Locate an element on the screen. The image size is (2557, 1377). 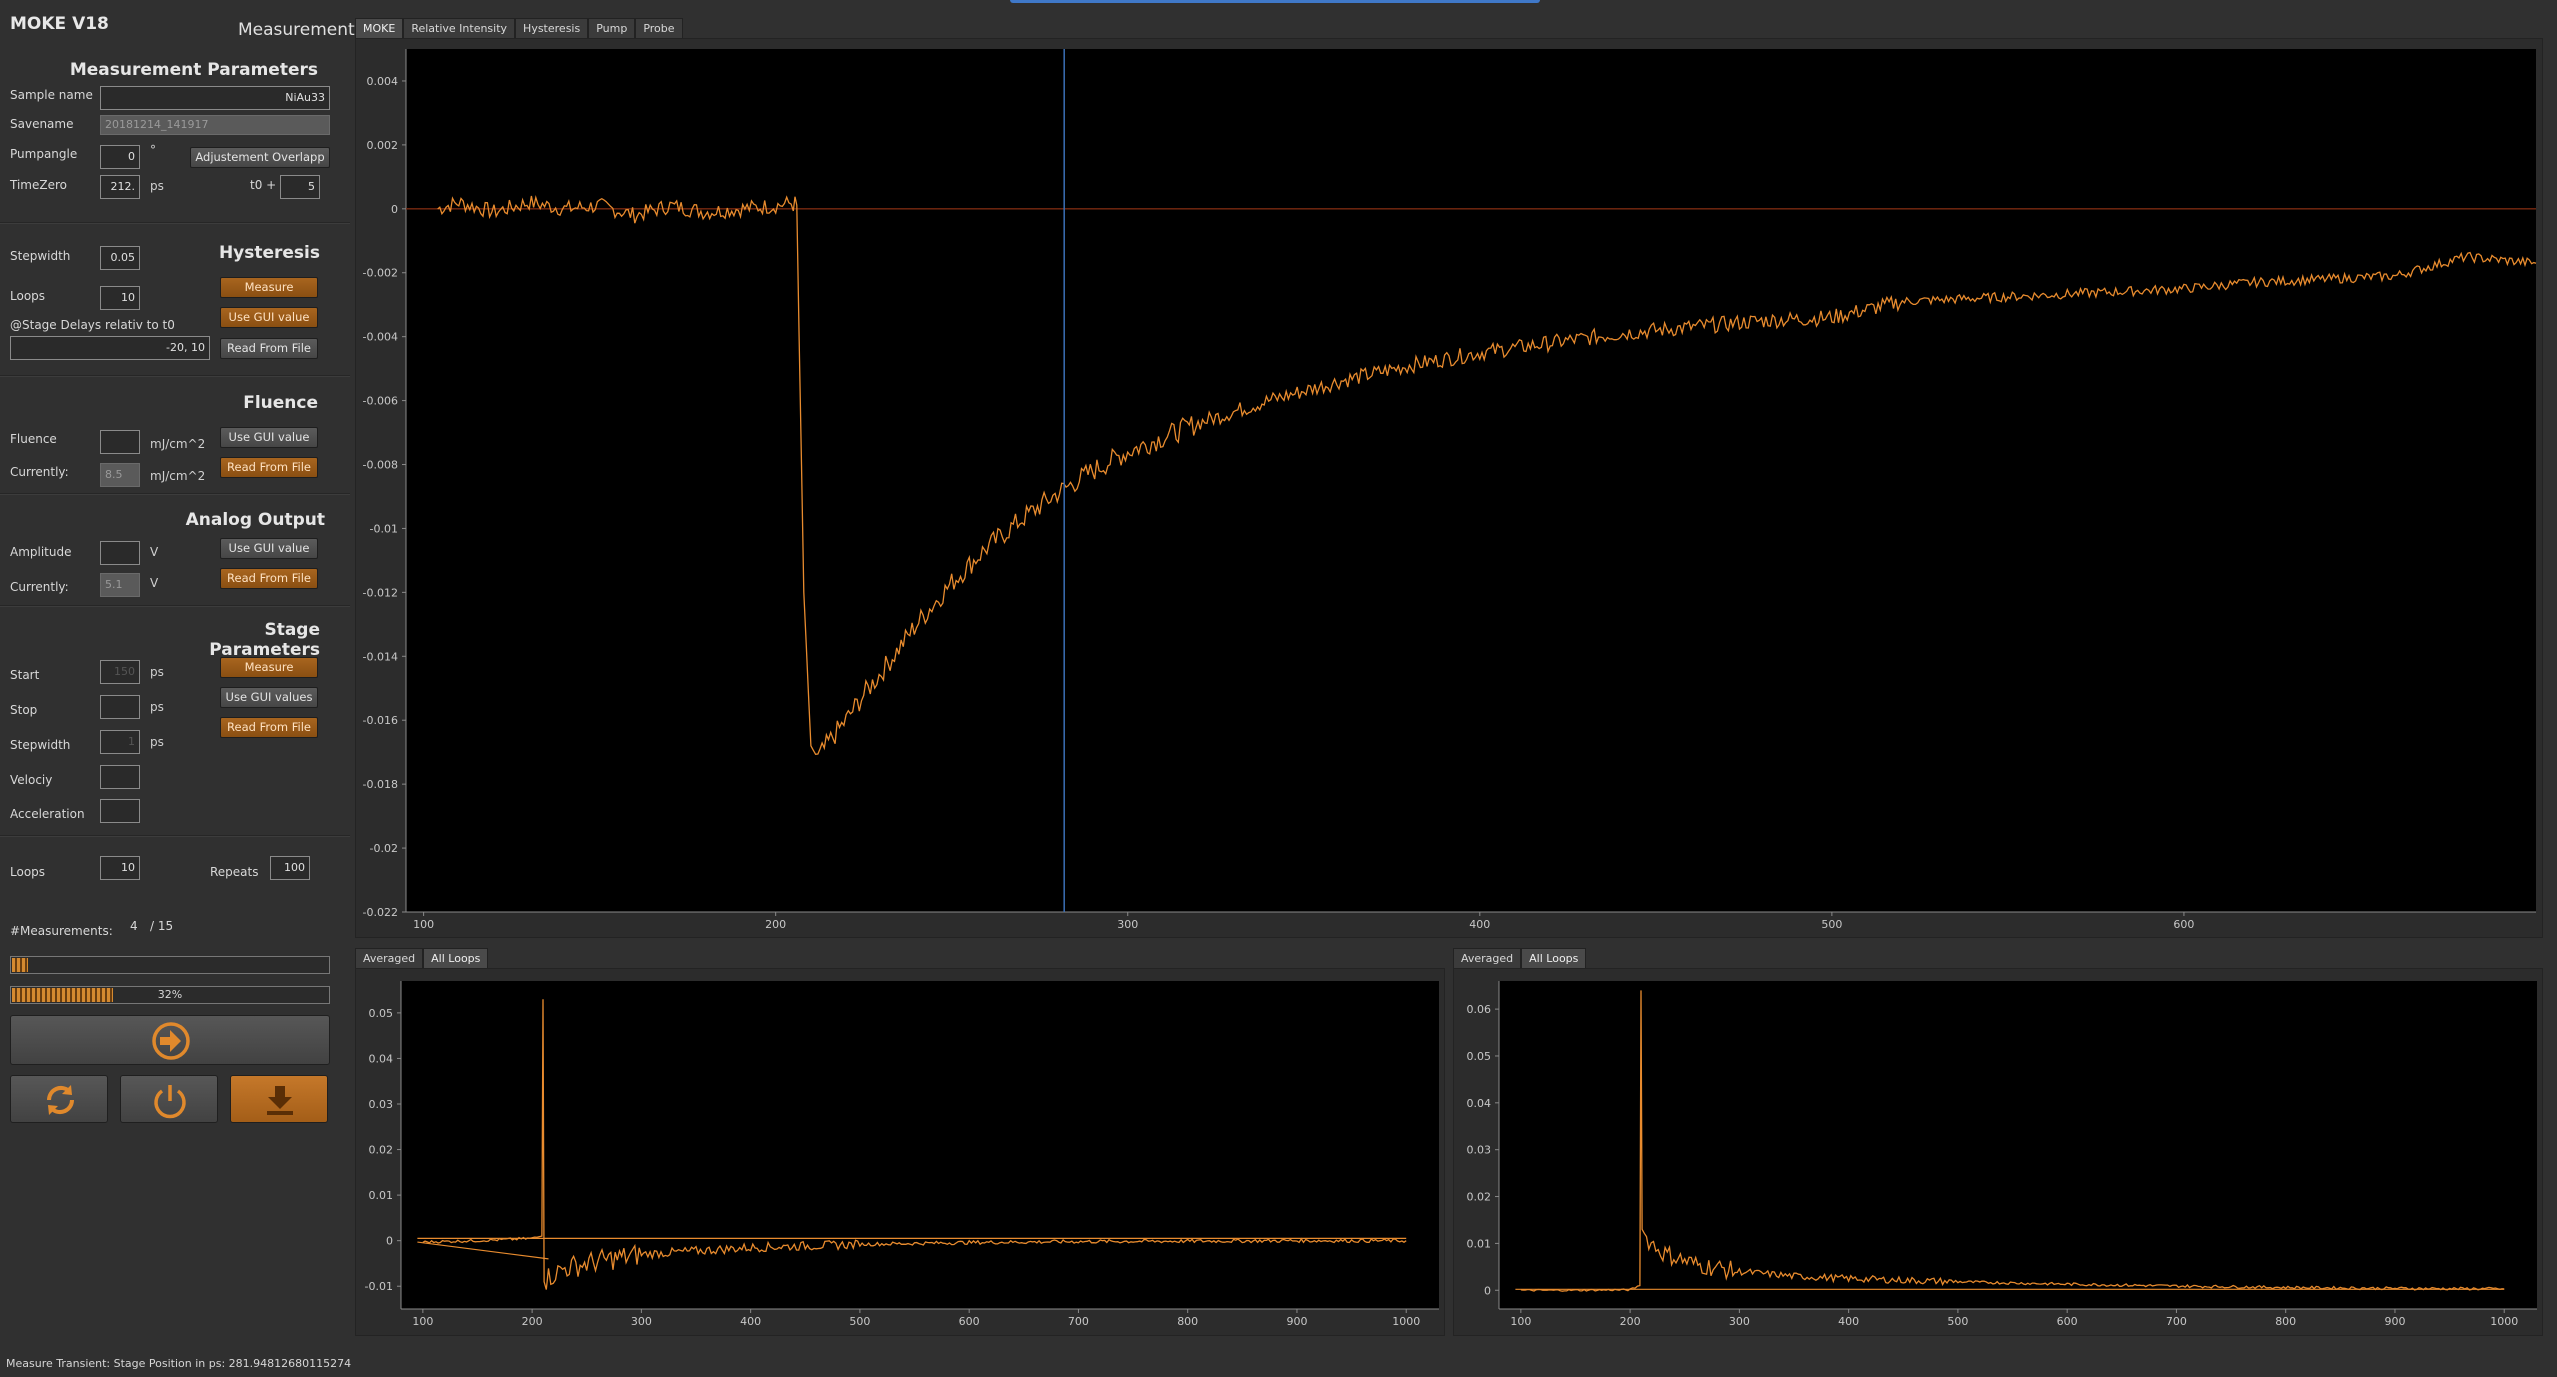
power-button is located at coordinates (169, 1099).